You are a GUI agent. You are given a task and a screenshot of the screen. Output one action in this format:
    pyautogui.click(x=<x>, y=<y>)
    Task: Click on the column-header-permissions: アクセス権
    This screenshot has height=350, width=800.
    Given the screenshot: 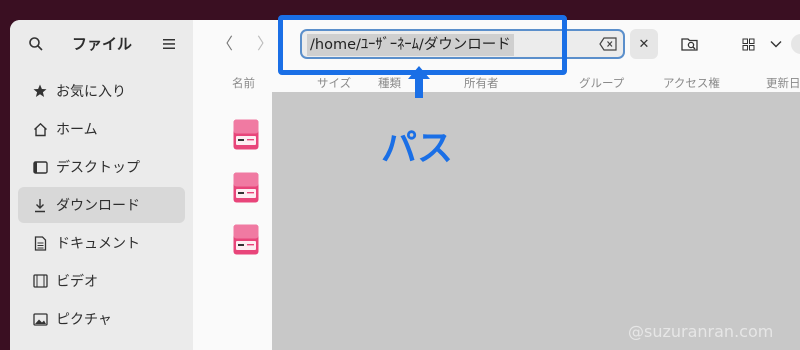 What is the action you would take?
    pyautogui.click(x=691, y=83)
    